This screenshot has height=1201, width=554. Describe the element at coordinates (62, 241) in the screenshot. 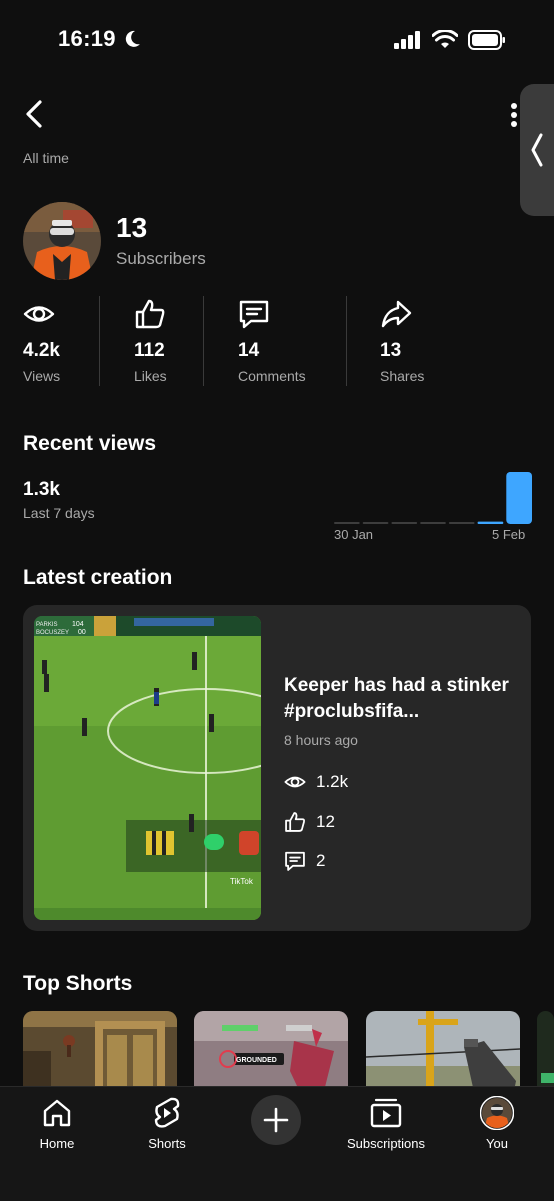

I see `channel-avatar` at that location.